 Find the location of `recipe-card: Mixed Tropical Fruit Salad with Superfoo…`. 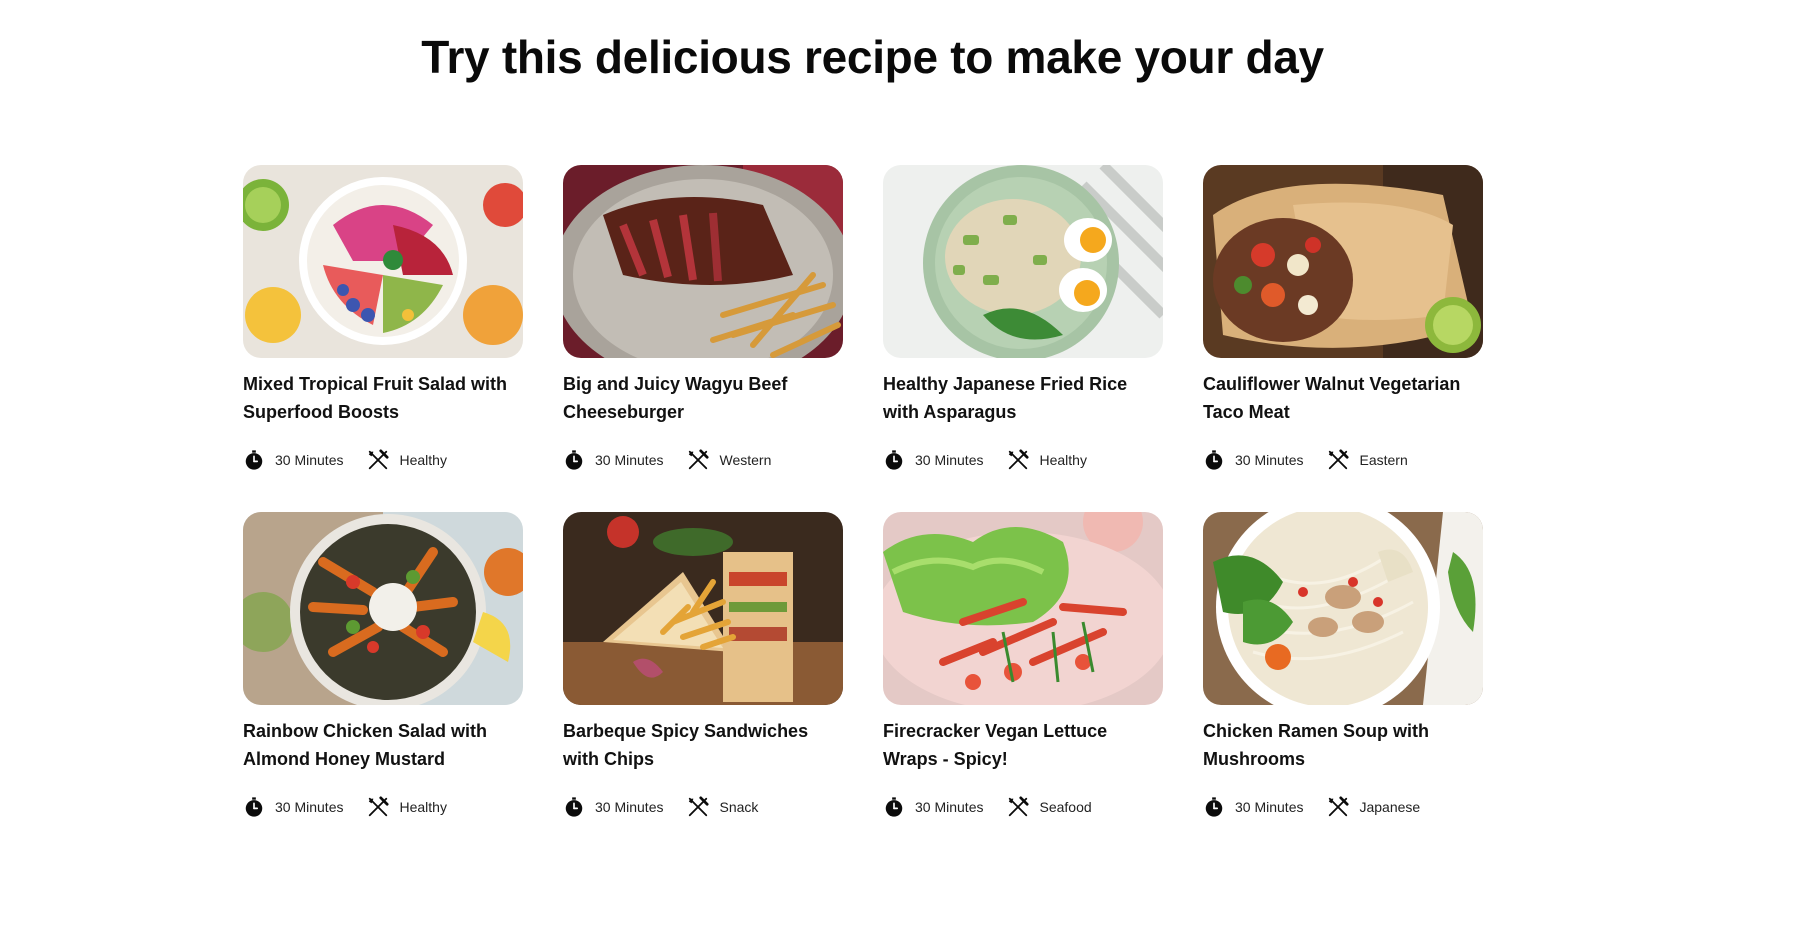

recipe-card: Mixed Tropical Fruit Salad with Superfoo… is located at coordinates (383, 318).